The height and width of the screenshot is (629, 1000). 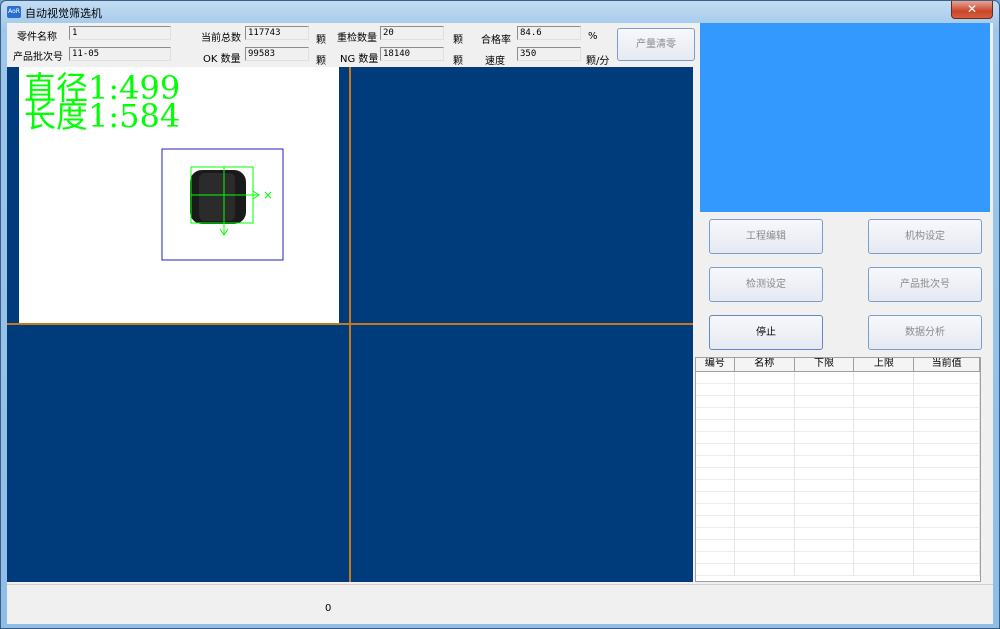 I want to click on part-name-label: 零件名称, so click(x=37, y=37).